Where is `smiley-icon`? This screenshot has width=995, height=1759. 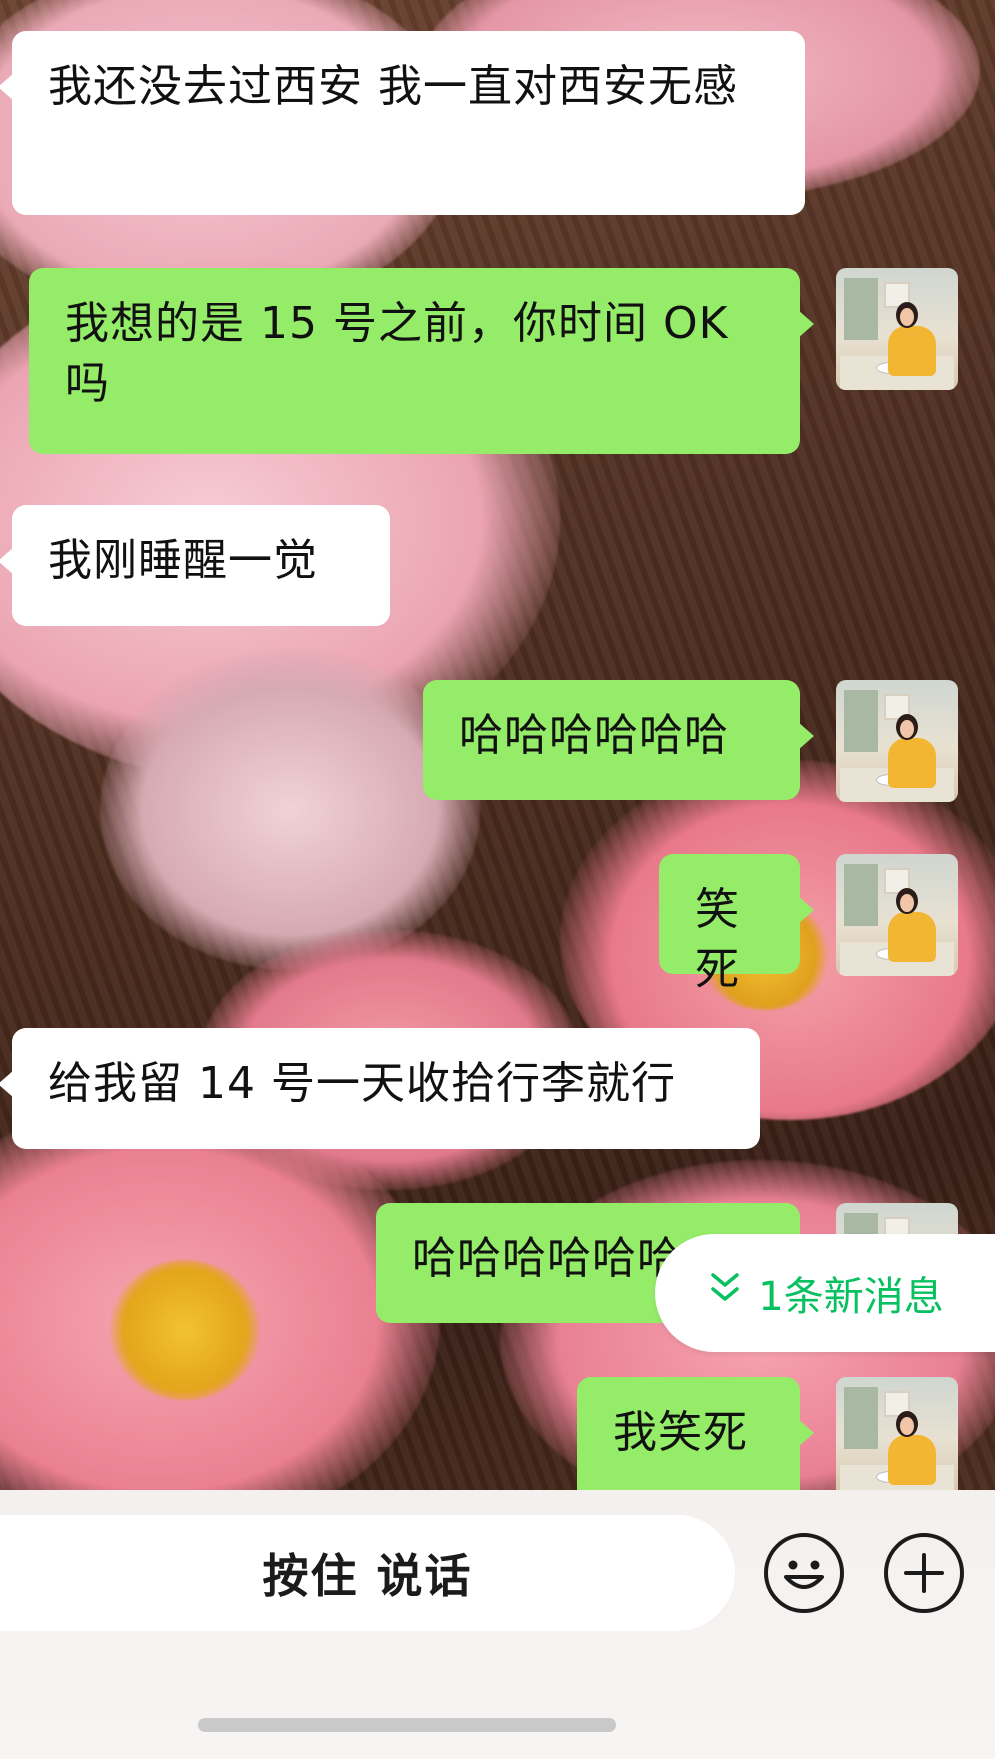 smiley-icon is located at coordinates (804, 1573).